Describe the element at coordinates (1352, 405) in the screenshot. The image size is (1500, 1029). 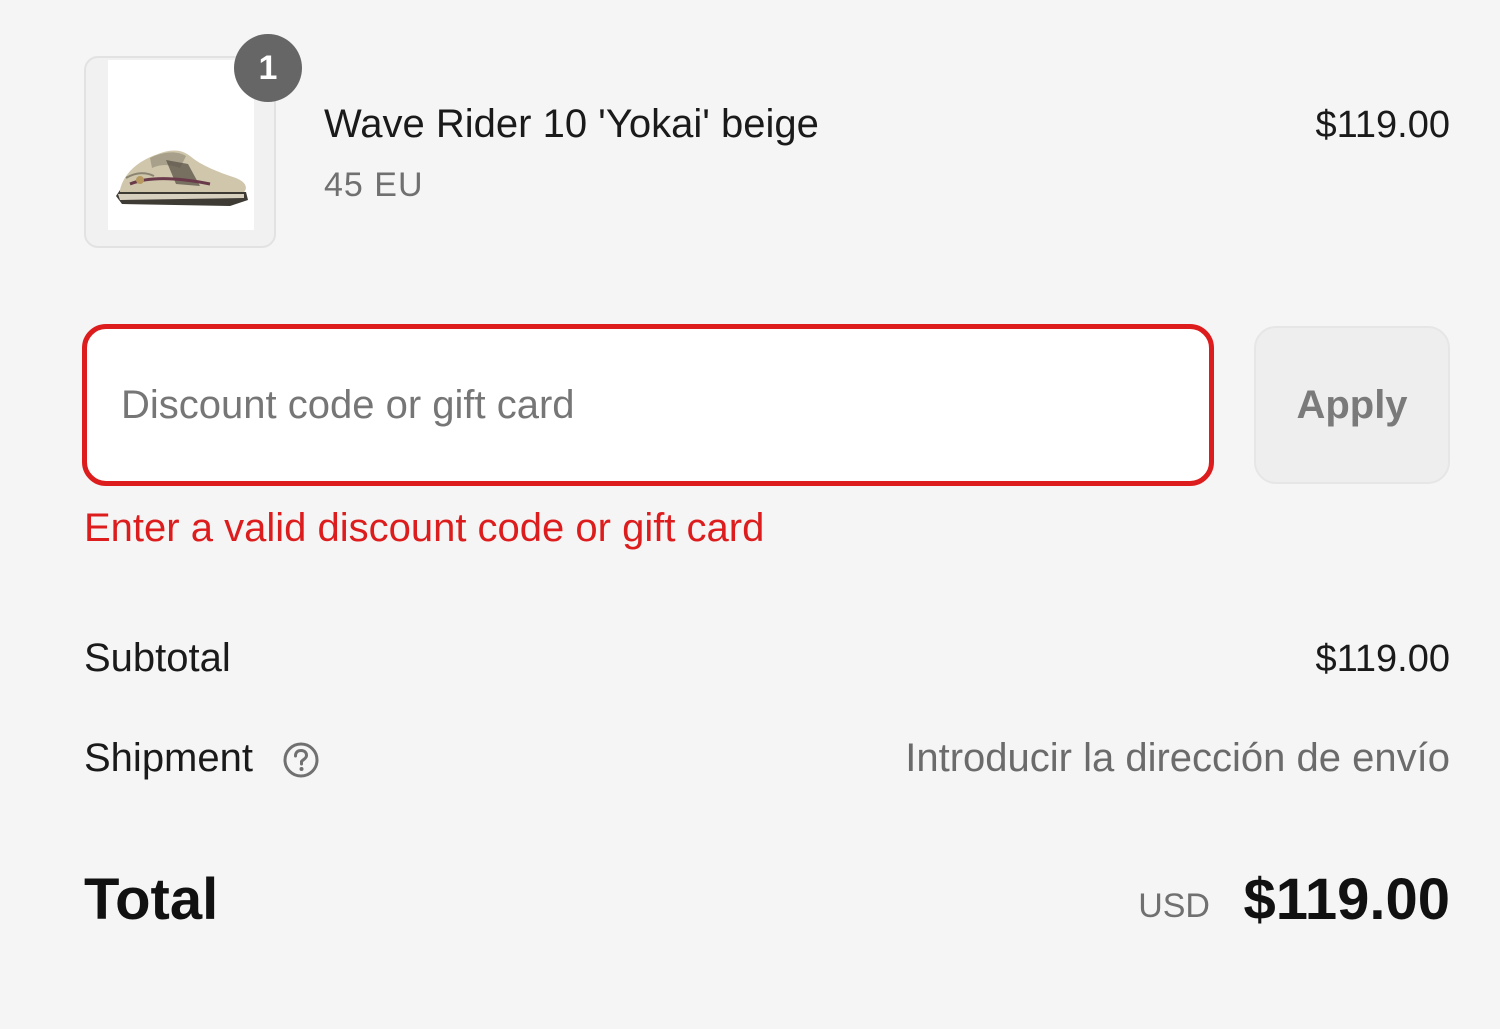
I see `apply-discount-button: Apply` at that location.